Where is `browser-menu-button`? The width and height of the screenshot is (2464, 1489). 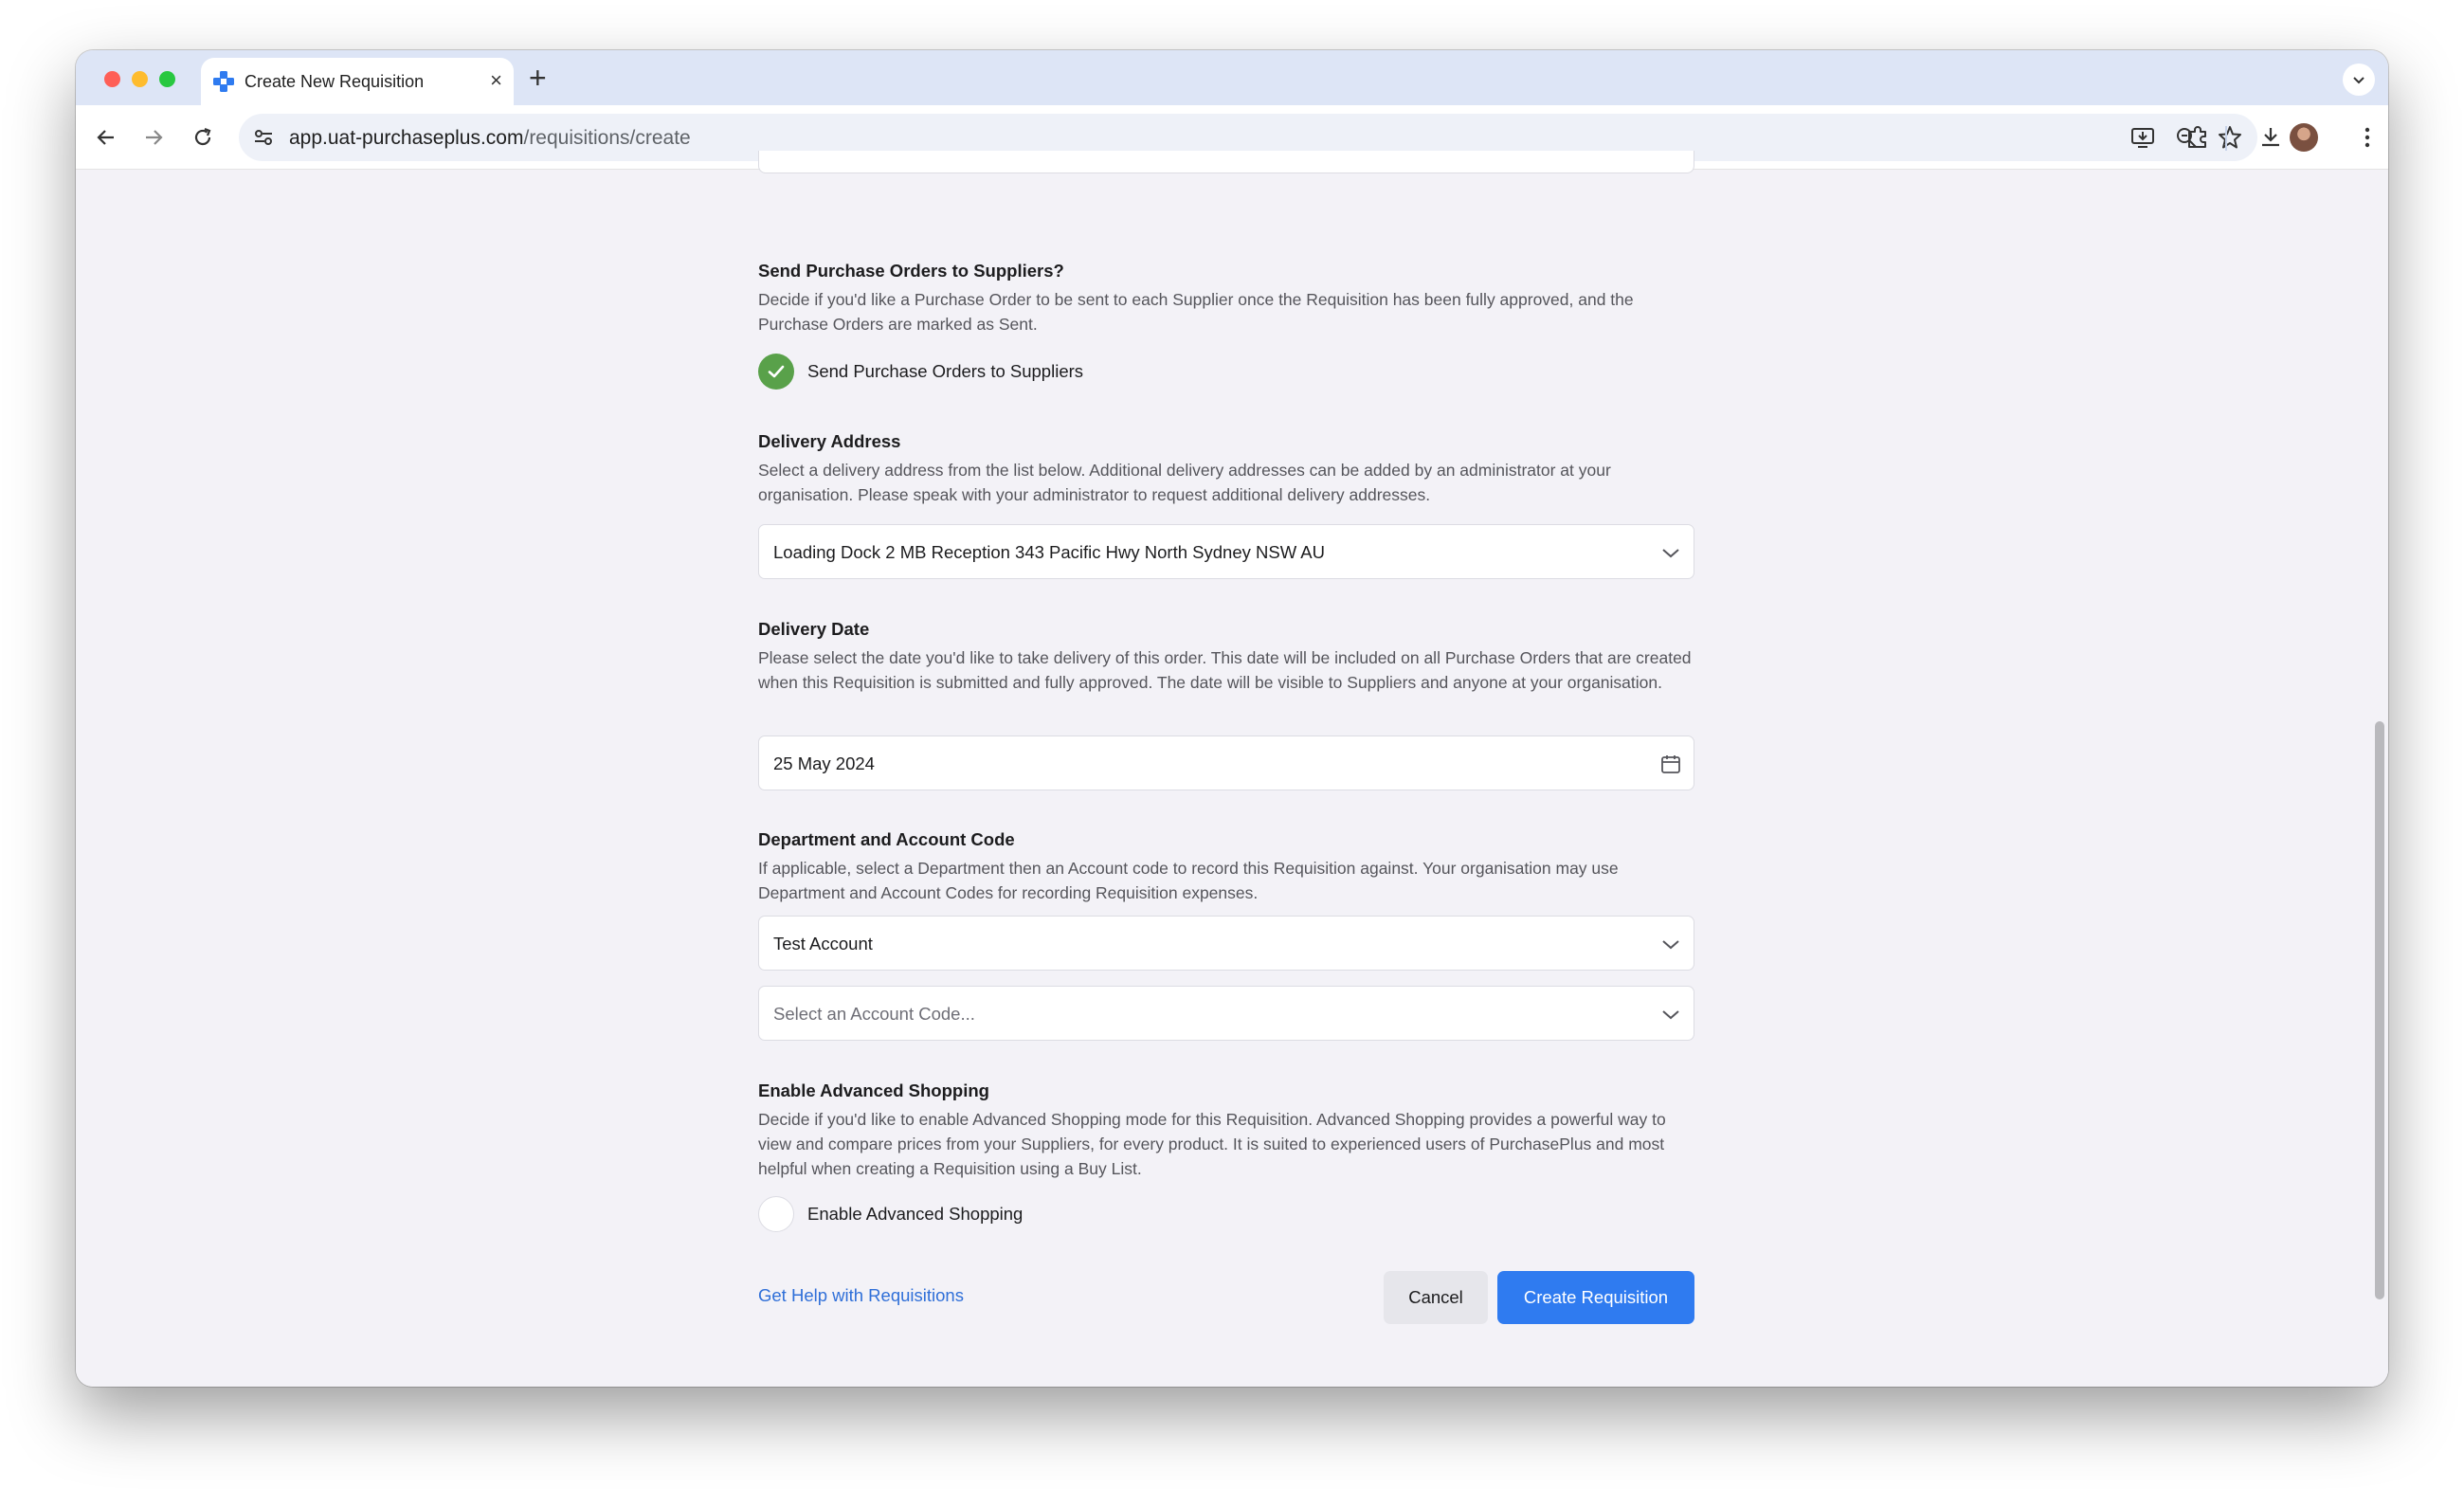
browser-menu-button is located at coordinates (2367, 137).